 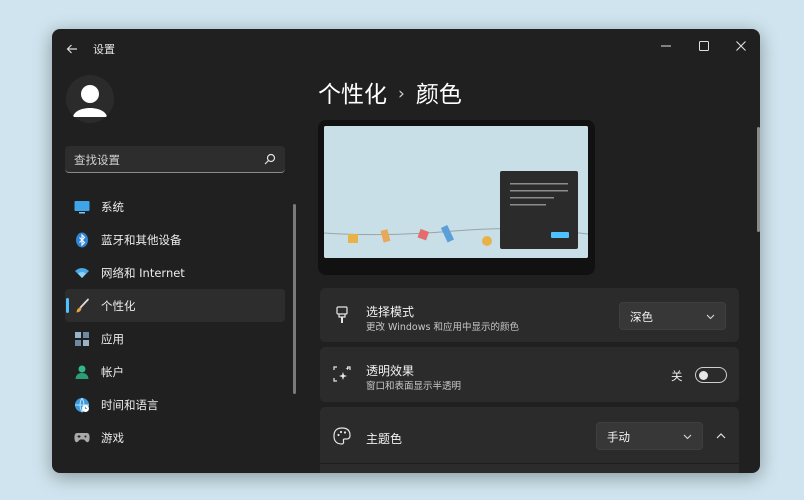 I want to click on transparency-title: 透明效果, so click(x=390, y=371).